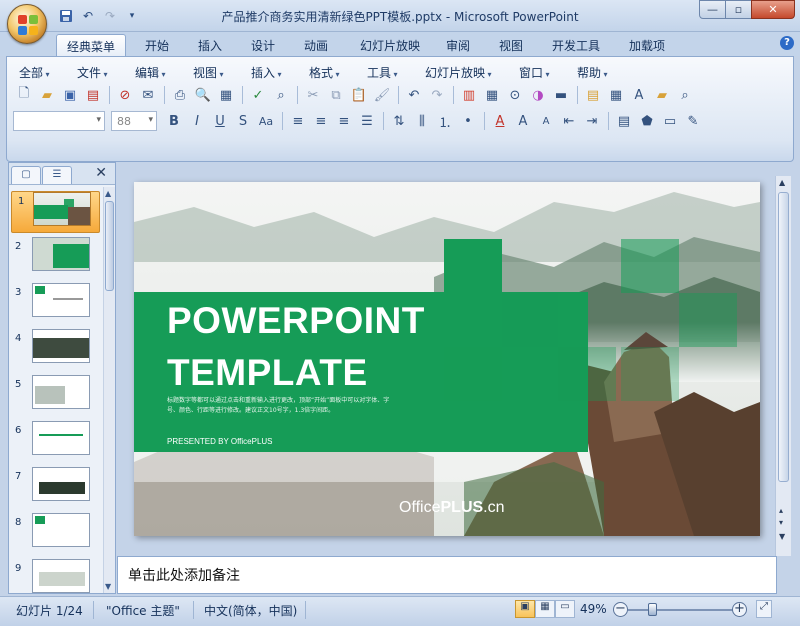  I want to click on shadow-icon: S, so click(243, 121).